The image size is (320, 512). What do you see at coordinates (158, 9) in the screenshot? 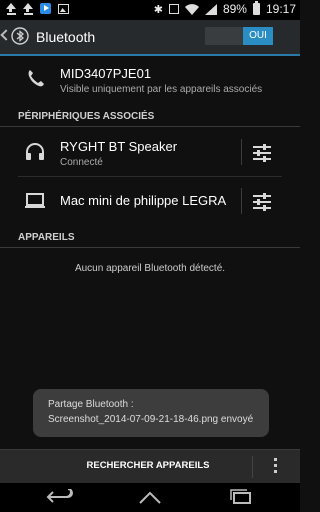
I see `bluetooth-status-icon: ✱` at bounding box center [158, 9].